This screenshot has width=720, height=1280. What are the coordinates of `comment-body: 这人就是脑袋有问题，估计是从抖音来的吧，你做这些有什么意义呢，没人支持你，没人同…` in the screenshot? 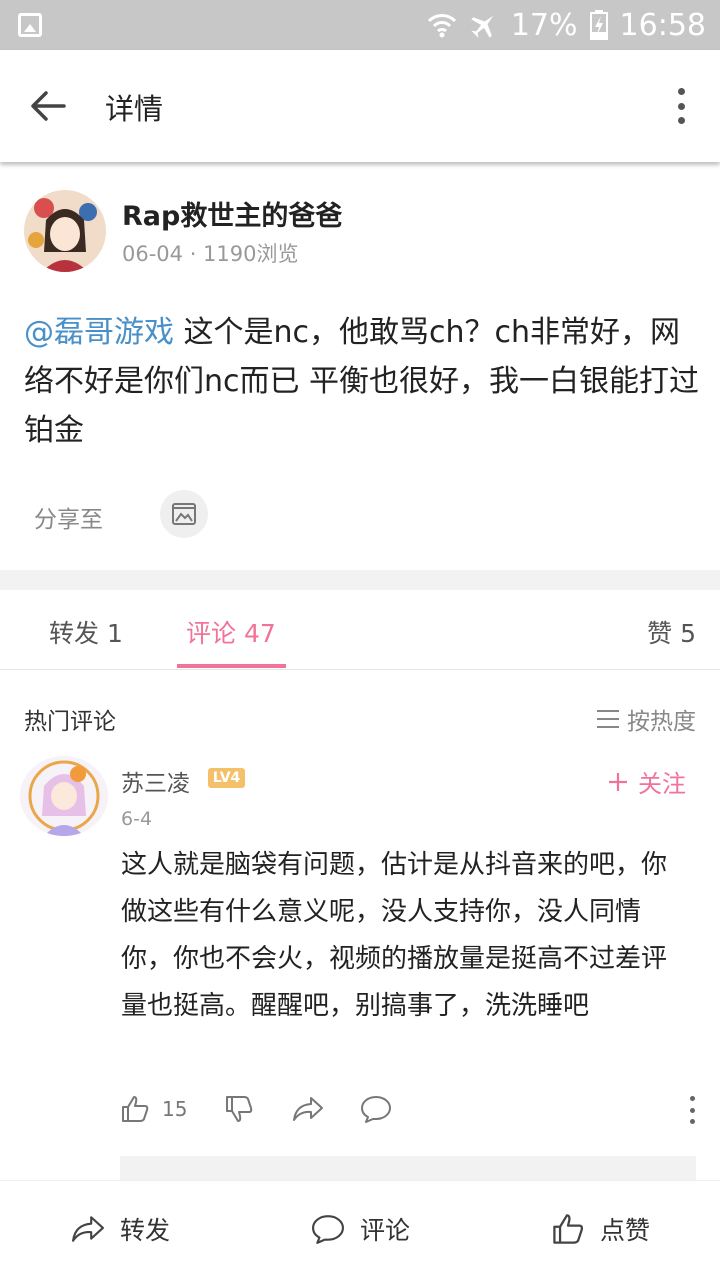 It's located at (394, 935).